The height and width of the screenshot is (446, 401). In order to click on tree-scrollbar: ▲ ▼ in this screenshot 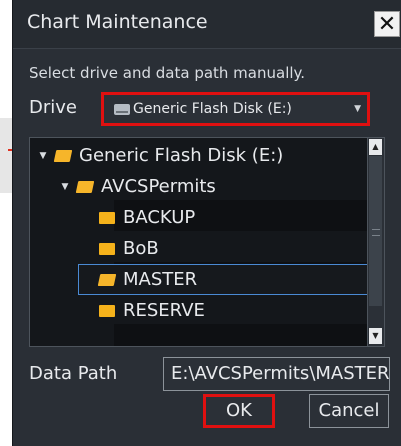, I will do `click(375, 242)`.